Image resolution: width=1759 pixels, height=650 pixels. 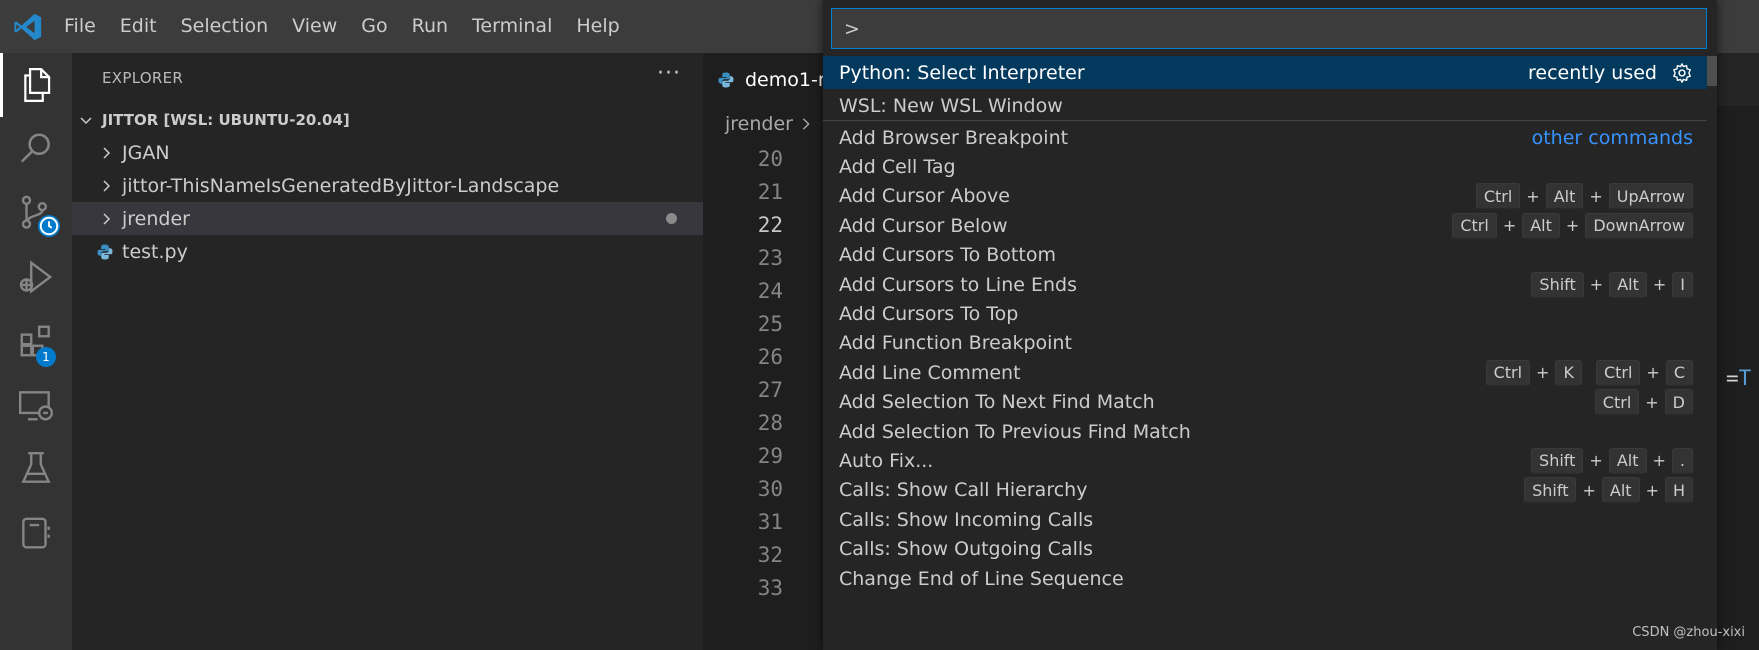 I want to click on keybinding: Ctrl + Alt + DownArrow, so click(x=1572, y=225).